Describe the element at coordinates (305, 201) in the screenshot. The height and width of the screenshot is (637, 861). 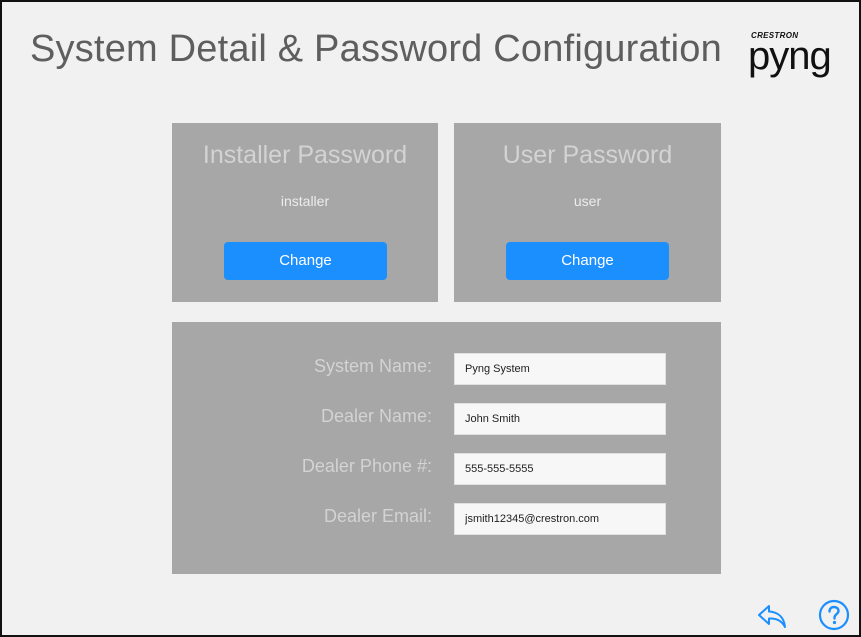
I see `installer-password-value: installer` at that location.